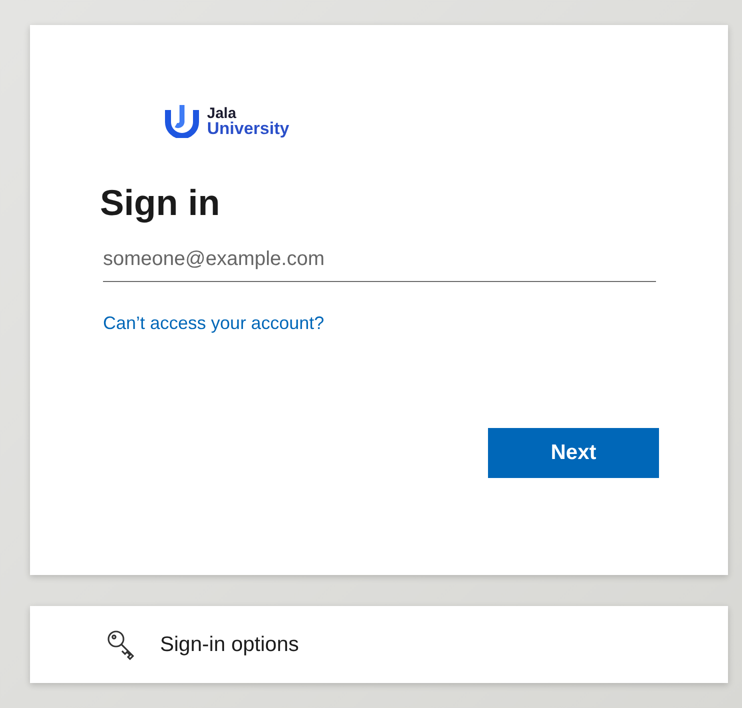 The height and width of the screenshot is (708, 742). What do you see at coordinates (160, 203) in the screenshot?
I see `page-title: Sign in` at bounding box center [160, 203].